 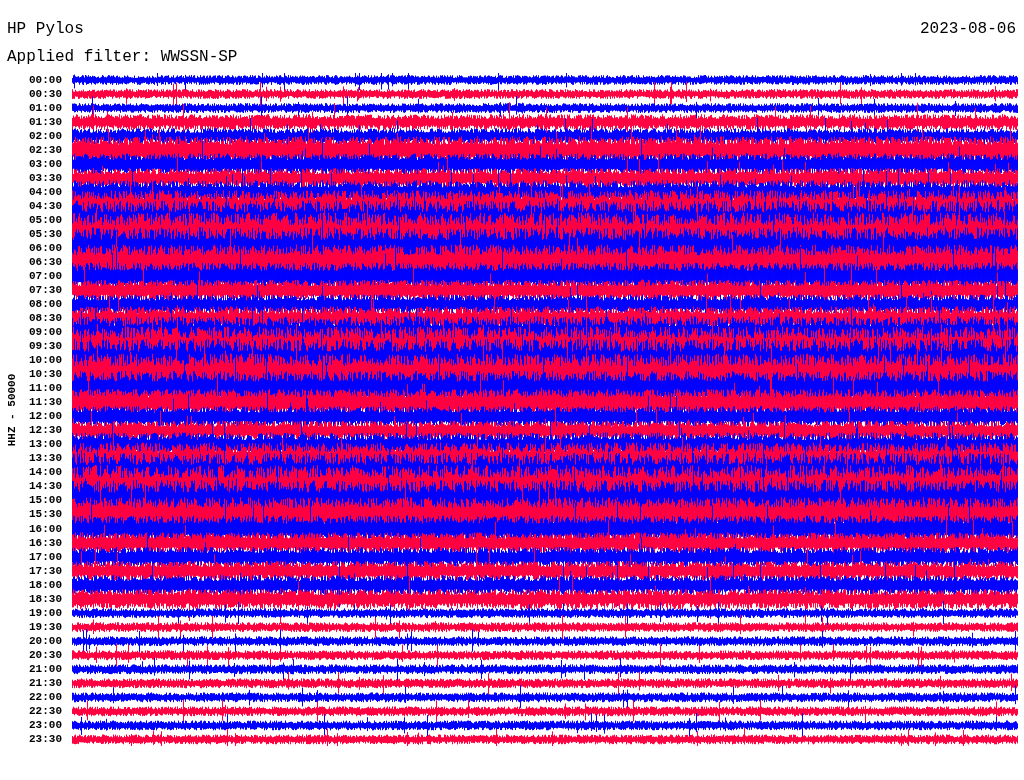 I want to click on time-label: 13:00, so click(x=45, y=444).